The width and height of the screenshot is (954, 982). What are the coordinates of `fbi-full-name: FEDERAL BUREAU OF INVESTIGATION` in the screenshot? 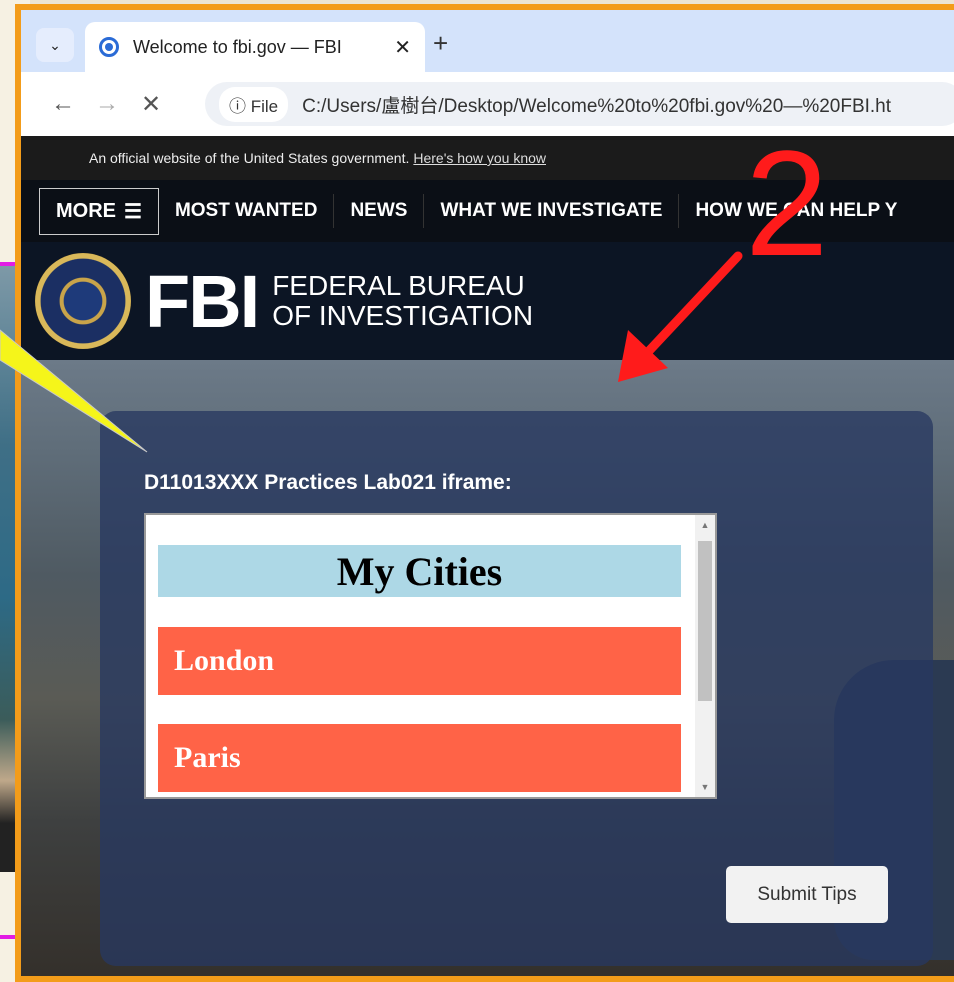 It's located at (402, 301).